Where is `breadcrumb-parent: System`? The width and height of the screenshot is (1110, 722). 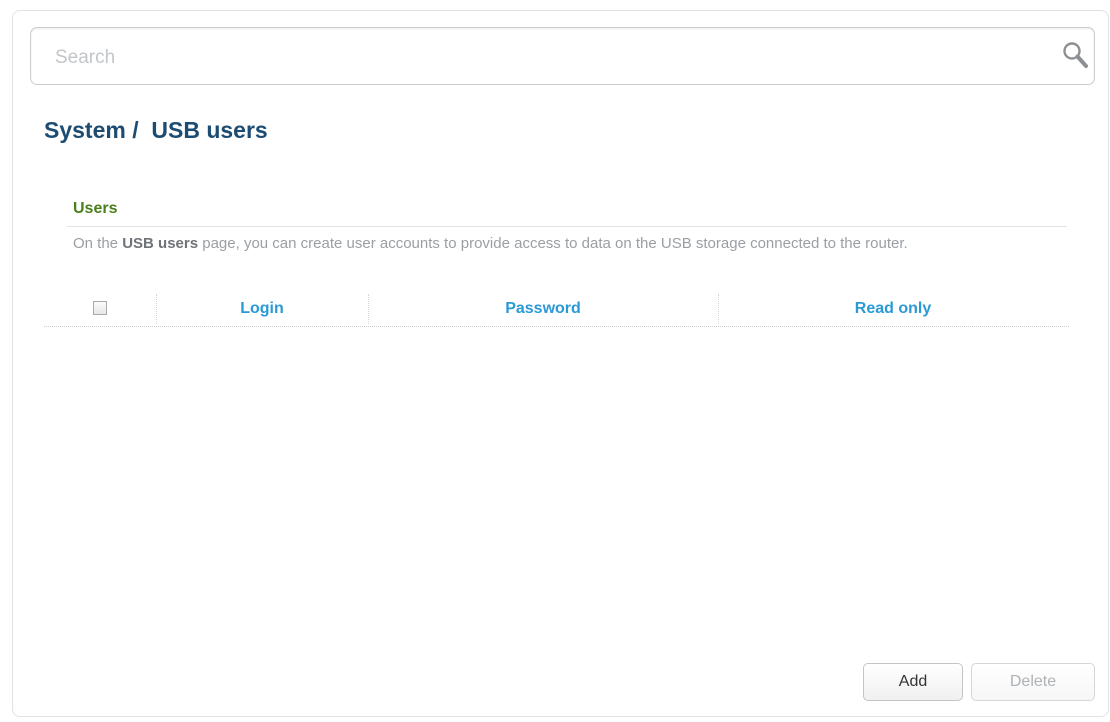
breadcrumb-parent: System is located at coordinates (85, 130).